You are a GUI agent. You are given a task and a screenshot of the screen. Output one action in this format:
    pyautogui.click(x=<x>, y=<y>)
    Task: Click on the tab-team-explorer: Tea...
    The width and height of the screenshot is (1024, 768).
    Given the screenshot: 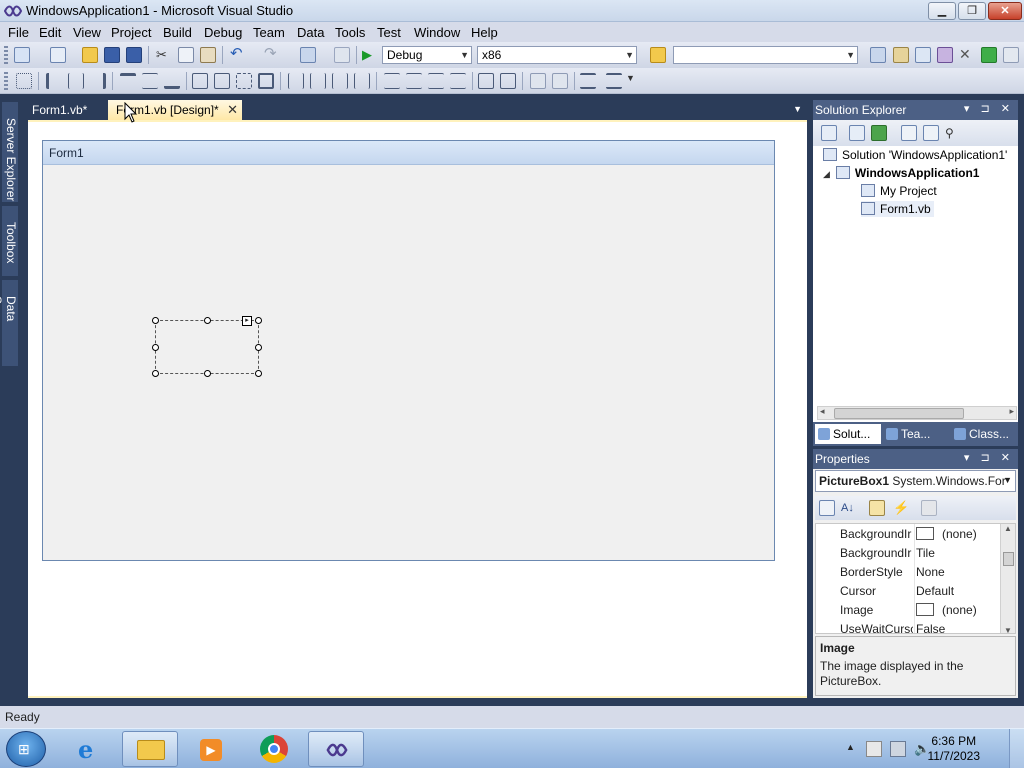 What is the action you would take?
    pyautogui.click(x=916, y=434)
    